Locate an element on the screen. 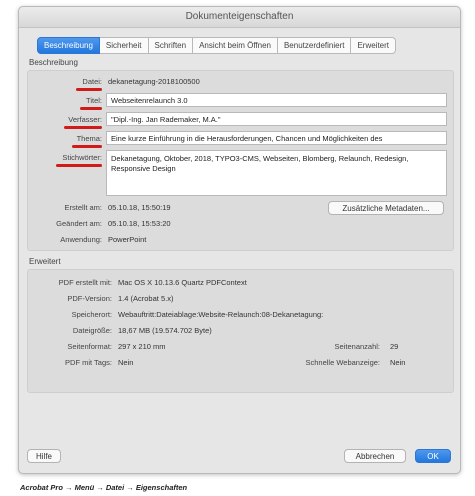 The width and height of the screenshot is (475, 496). tab-erweitert: Erweitert is located at coordinates (374, 45).